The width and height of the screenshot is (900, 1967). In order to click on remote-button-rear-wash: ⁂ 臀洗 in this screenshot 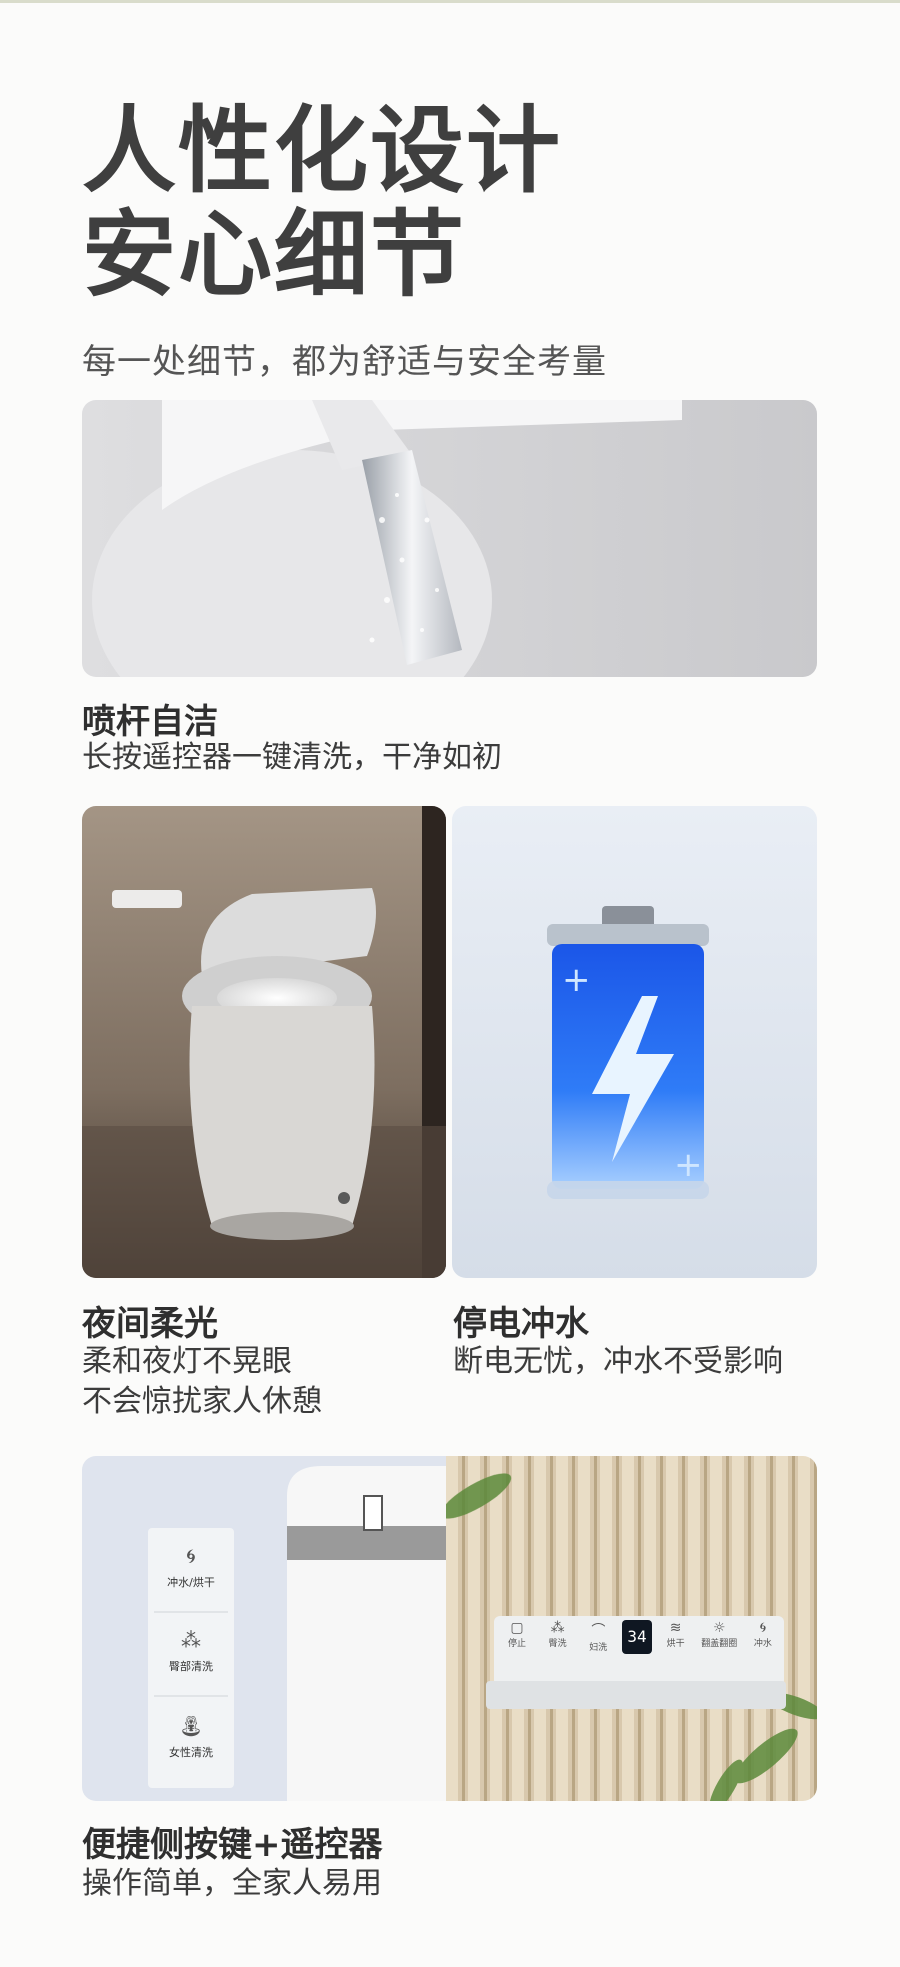, I will do `click(558, 1643)`.